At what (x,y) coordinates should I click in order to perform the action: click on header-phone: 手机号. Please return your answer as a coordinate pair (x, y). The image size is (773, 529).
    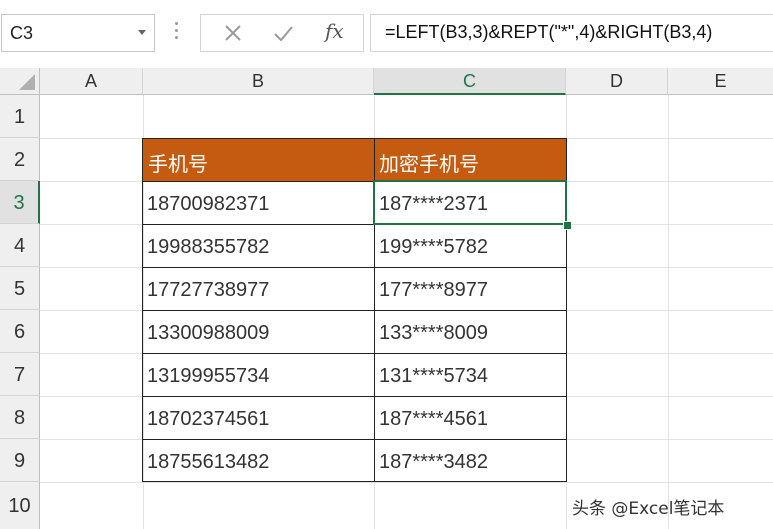
    Looking at the image, I should click on (178, 165).